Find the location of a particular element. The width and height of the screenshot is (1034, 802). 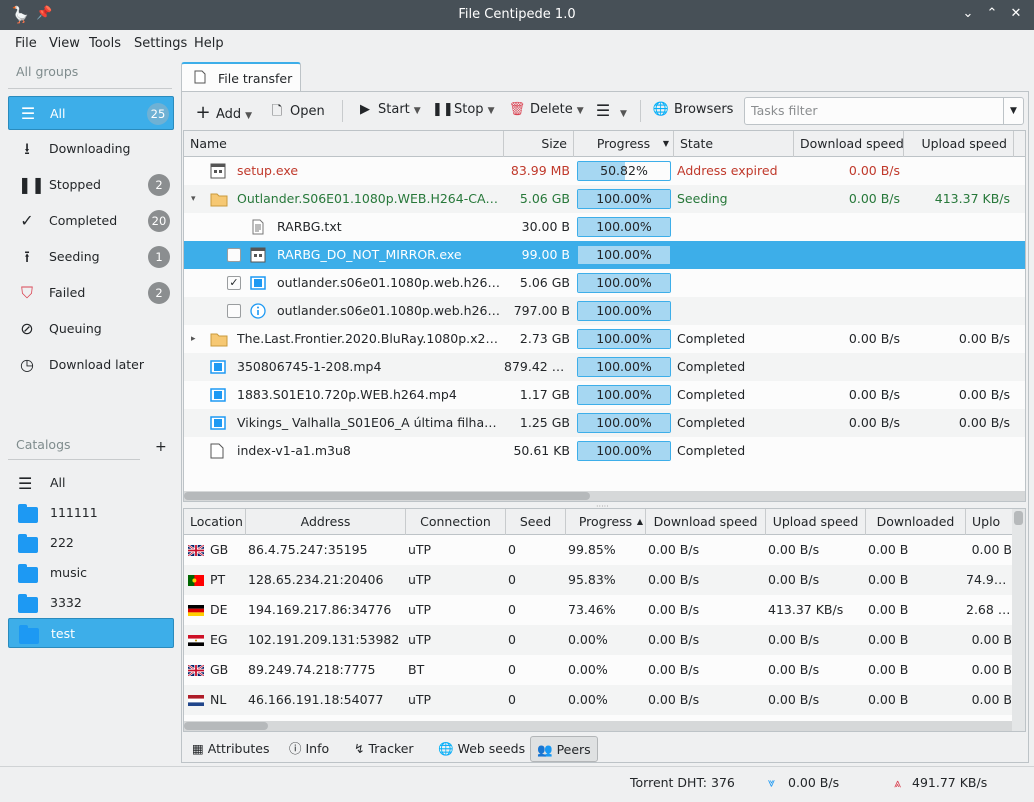

catalog-item-test: test is located at coordinates (91, 633).